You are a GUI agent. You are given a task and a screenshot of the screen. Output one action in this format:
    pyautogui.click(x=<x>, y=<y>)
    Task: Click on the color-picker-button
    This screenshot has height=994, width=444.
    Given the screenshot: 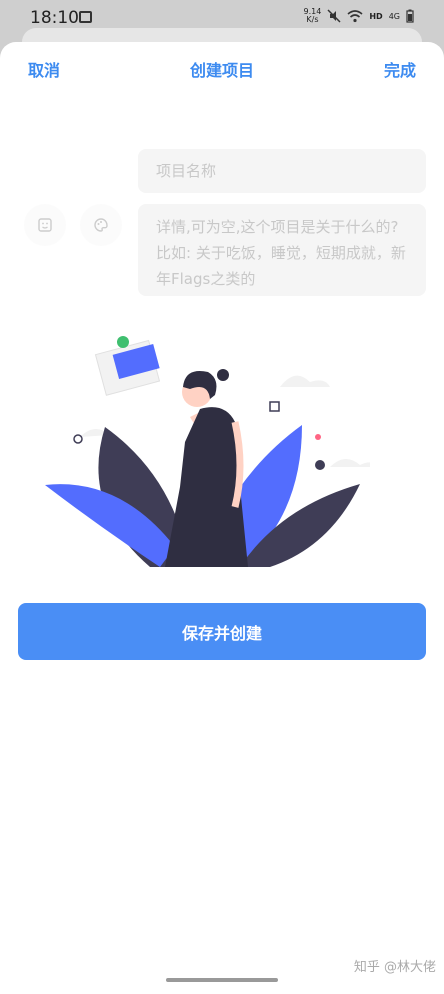 What is the action you would take?
    pyautogui.click(x=101, y=225)
    